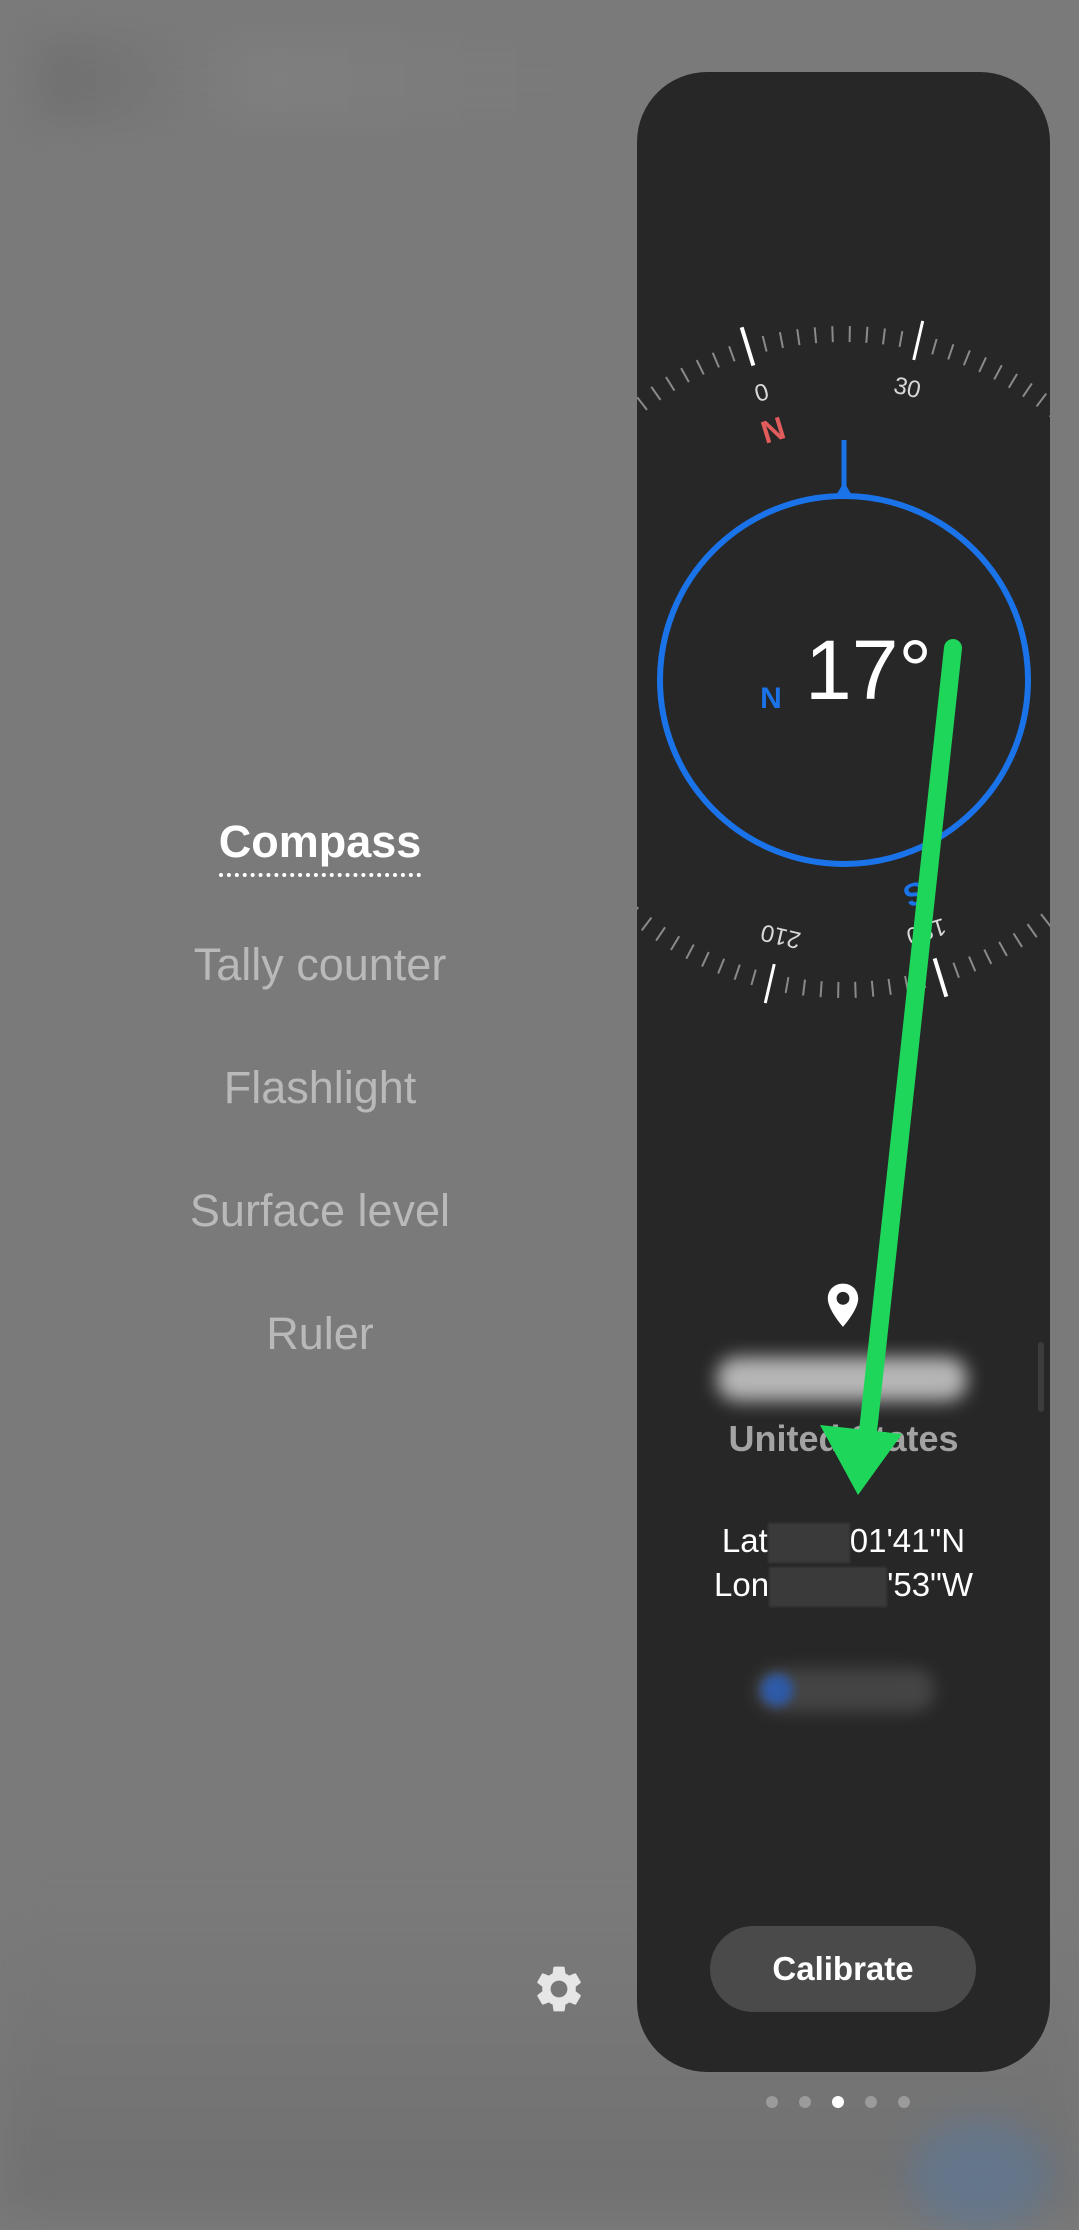 Image resolution: width=1079 pixels, height=2230 pixels. I want to click on tool-item-tally-counter: Tally counter, so click(320, 964).